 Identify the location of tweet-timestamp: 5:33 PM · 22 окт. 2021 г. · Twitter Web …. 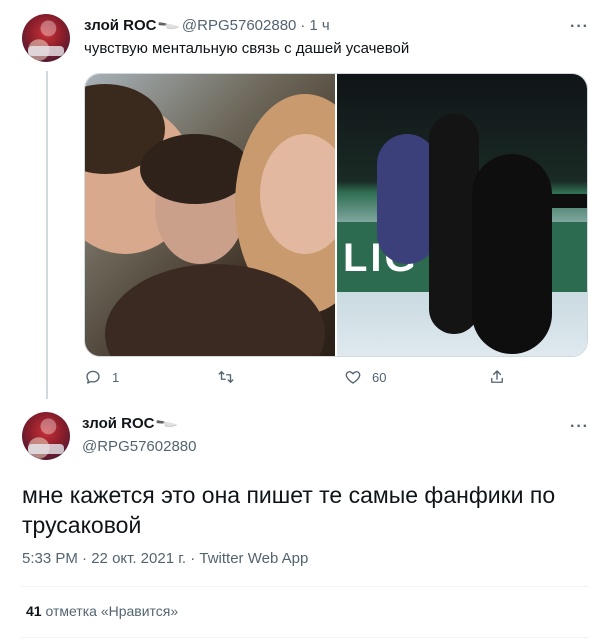
(165, 558).